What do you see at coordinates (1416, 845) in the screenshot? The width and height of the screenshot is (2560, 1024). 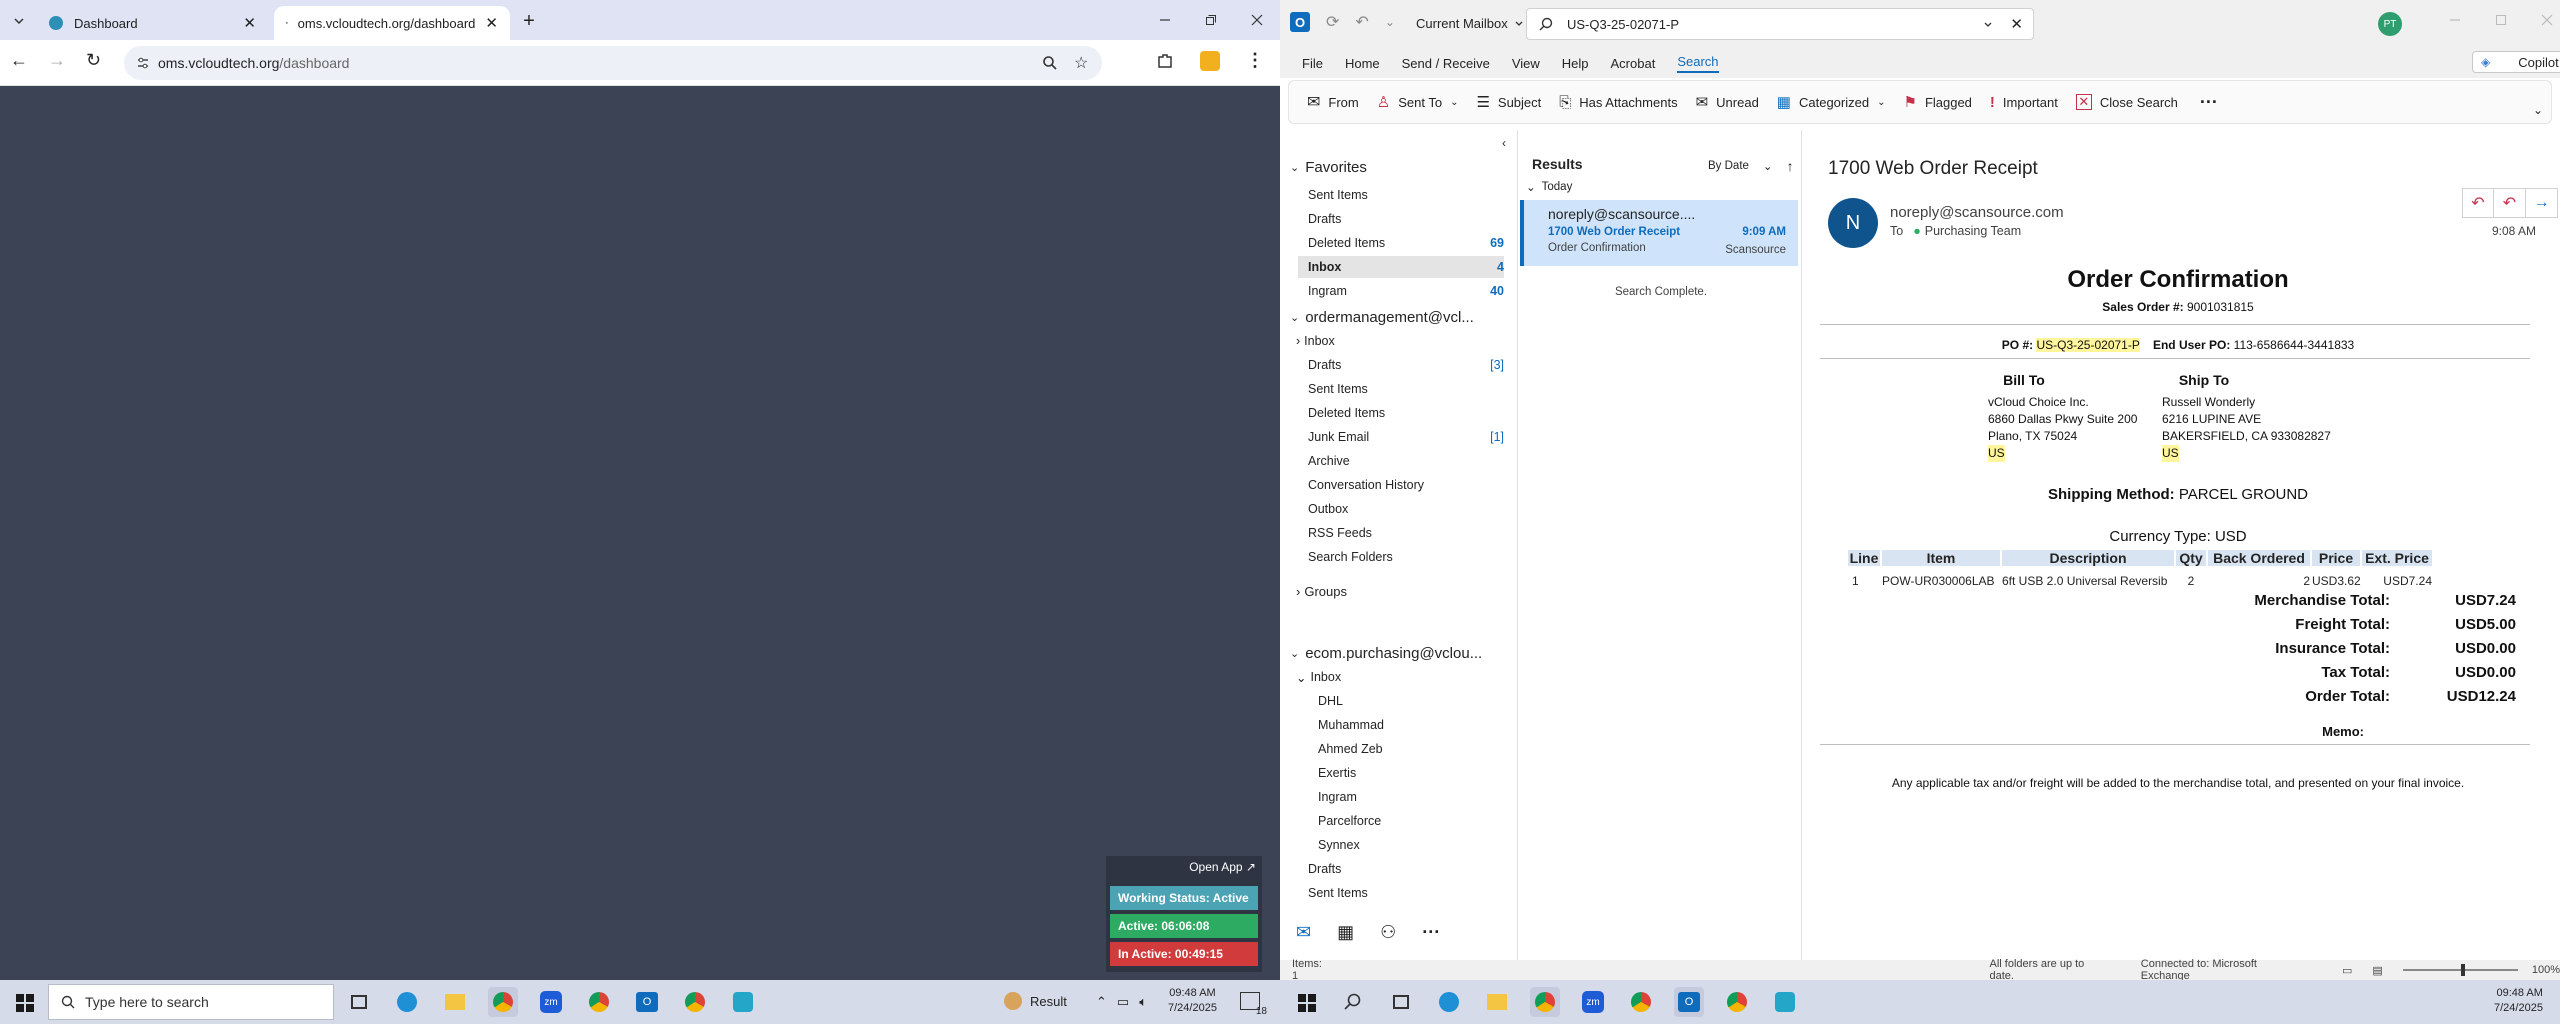 I see `folder-synnex: Synnex` at bounding box center [1416, 845].